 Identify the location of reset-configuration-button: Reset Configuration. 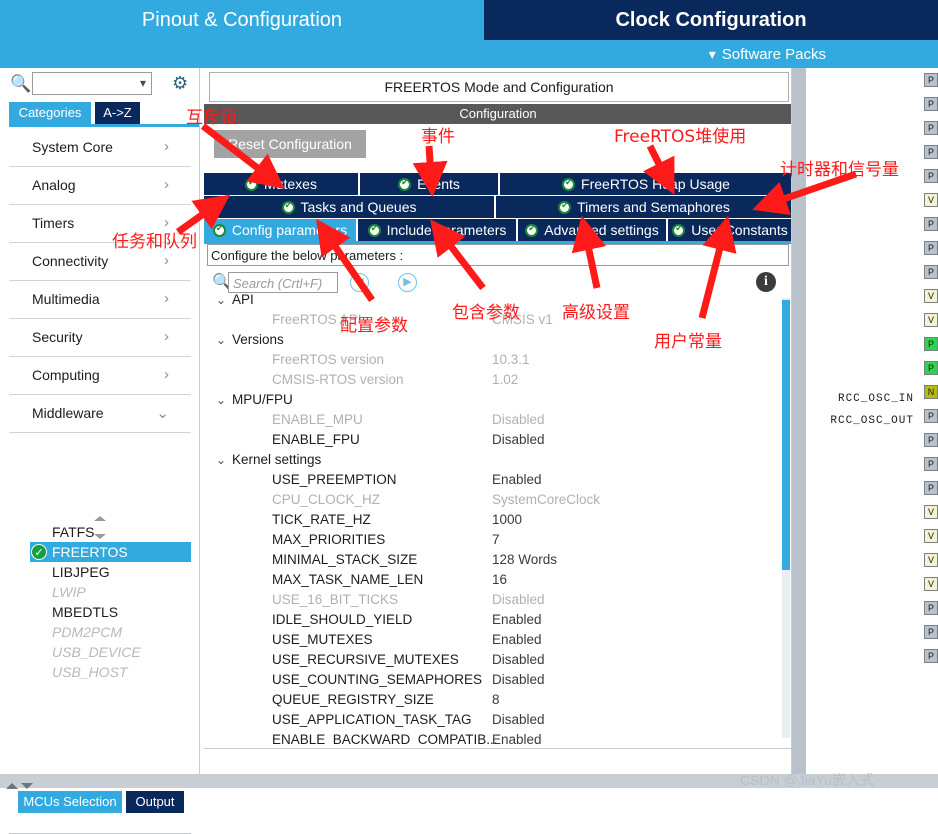
(290, 144).